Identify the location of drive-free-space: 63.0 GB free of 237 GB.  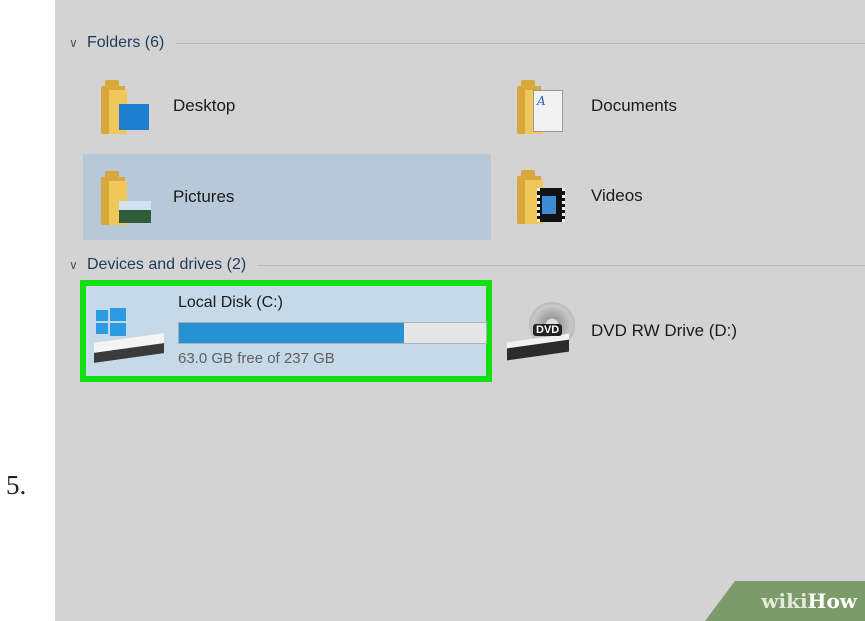
(256, 358).